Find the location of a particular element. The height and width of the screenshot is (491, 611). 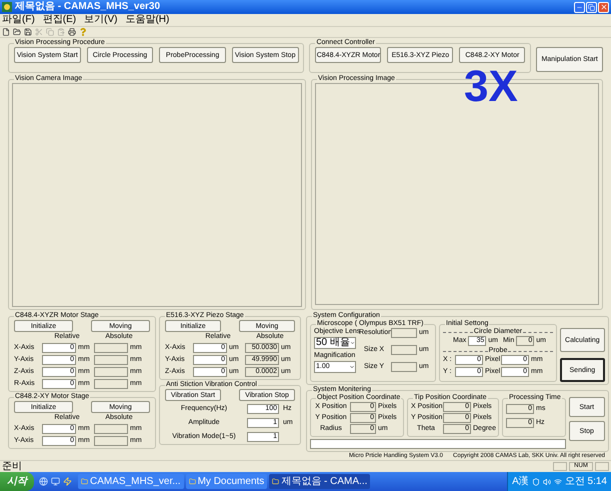

open-folder-icon is located at coordinates (17, 32).